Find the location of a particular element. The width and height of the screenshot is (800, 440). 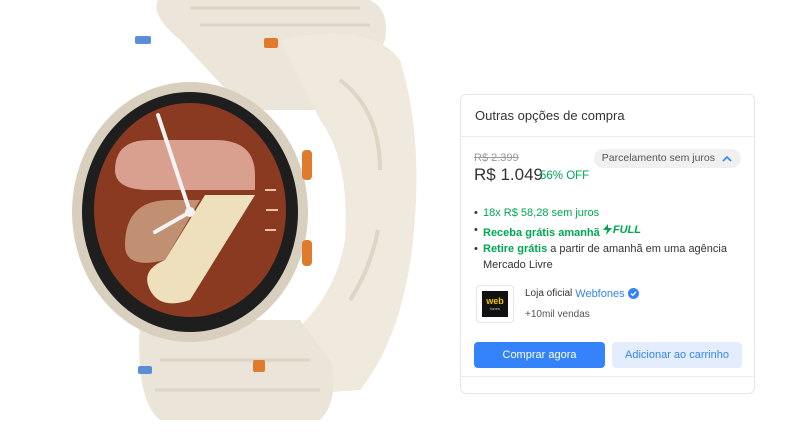

seller-logo-sub: fones is located at coordinates (495, 308).